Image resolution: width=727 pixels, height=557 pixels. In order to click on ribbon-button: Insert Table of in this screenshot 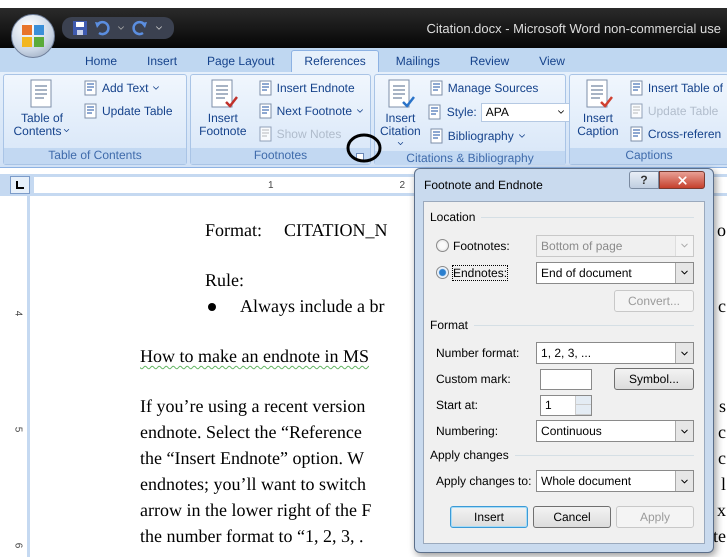, I will do `click(675, 88)`.